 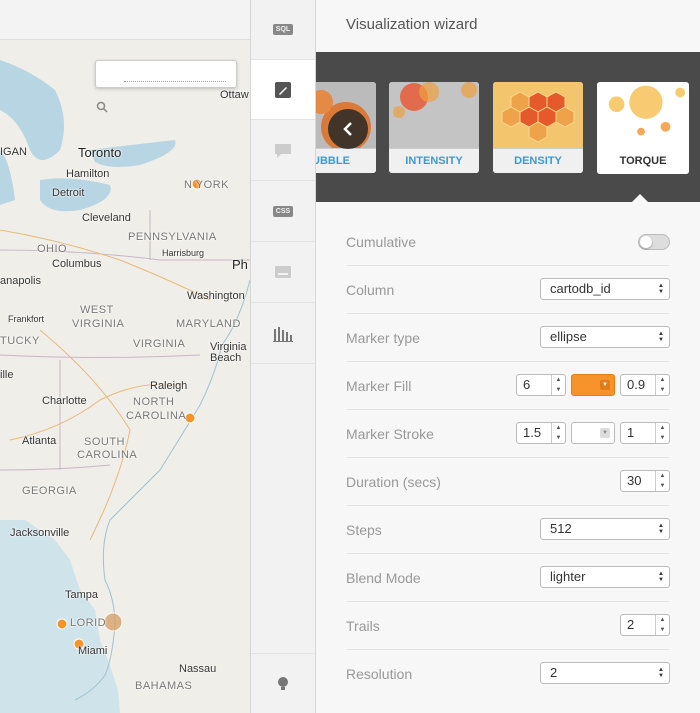 What do you see at coordinates (125, 20) in the screenshot?
I see `map-header-bar` at bounding box center [125, 20].